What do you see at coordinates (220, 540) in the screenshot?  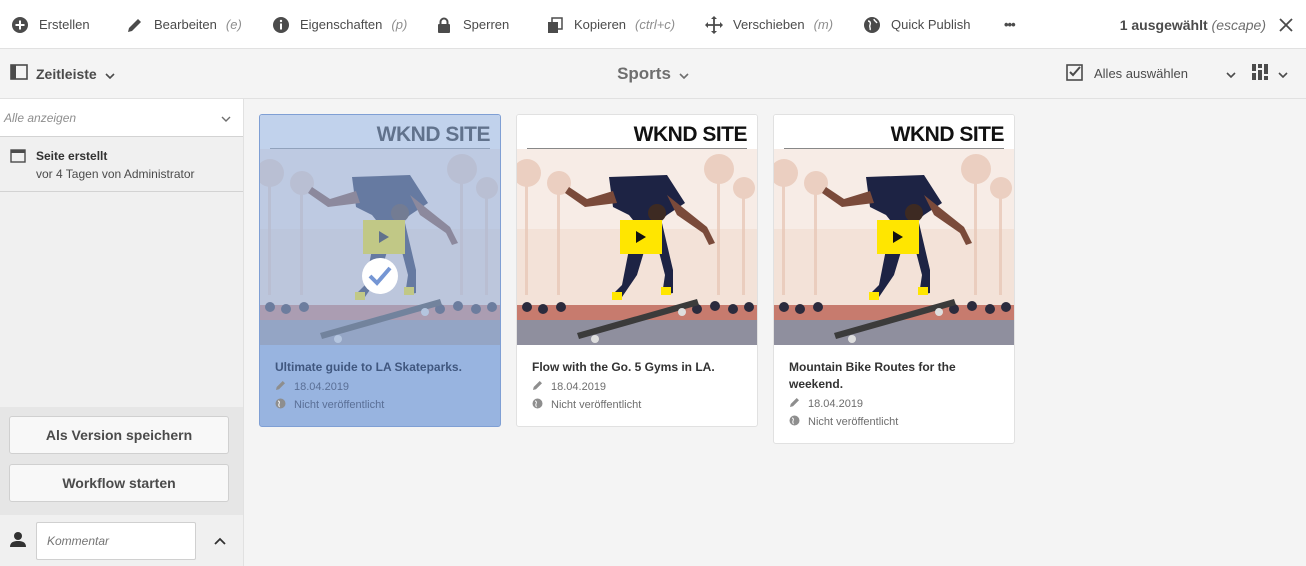 I see `chevron-up-icon` at bounding box center [220, 540].